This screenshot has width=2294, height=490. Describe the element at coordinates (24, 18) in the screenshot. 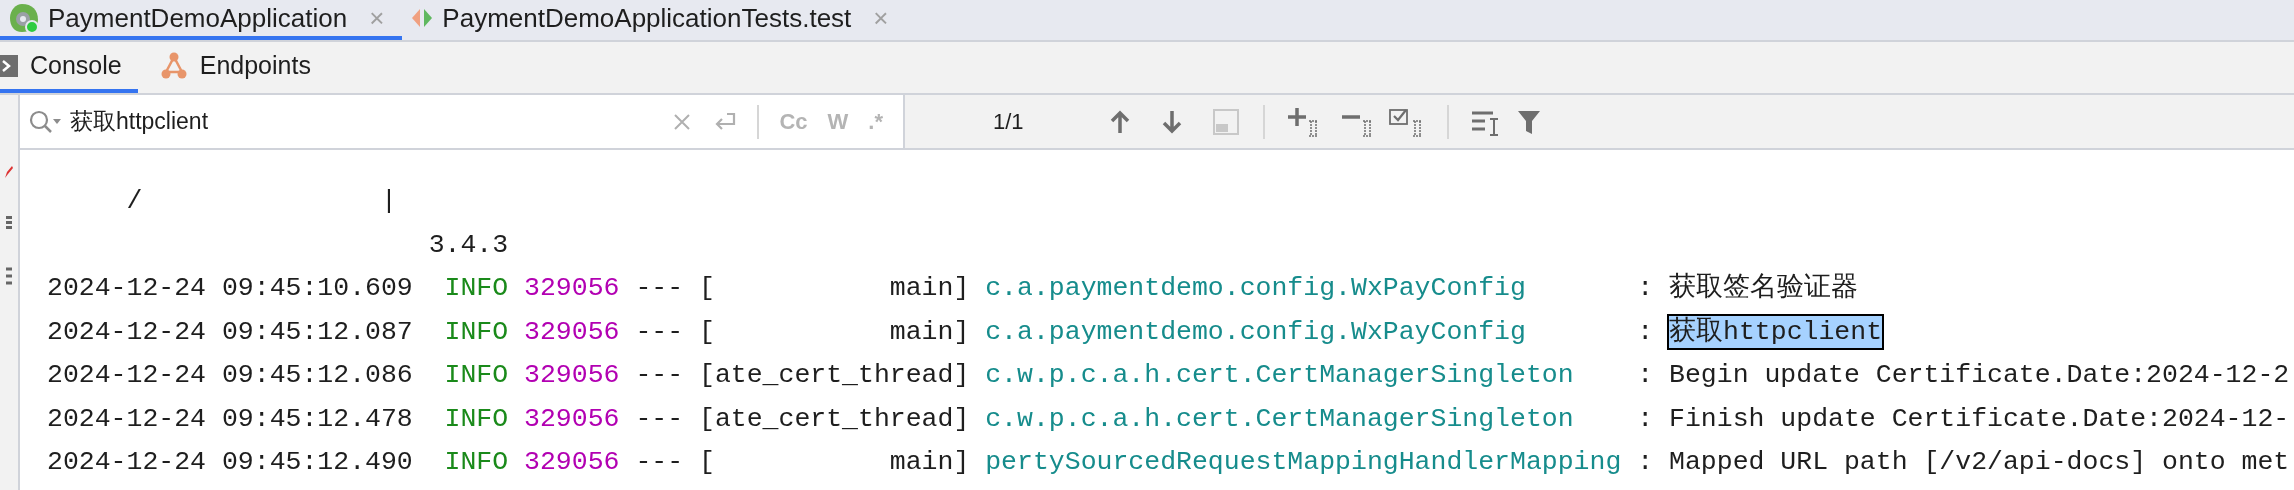

I see `spring-gear-icon` at that location.